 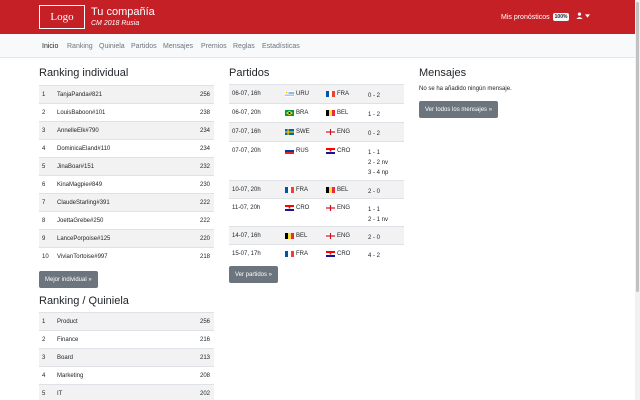 I want to click on nav-quiniela: Quiniela, so click(x=112, y=46).